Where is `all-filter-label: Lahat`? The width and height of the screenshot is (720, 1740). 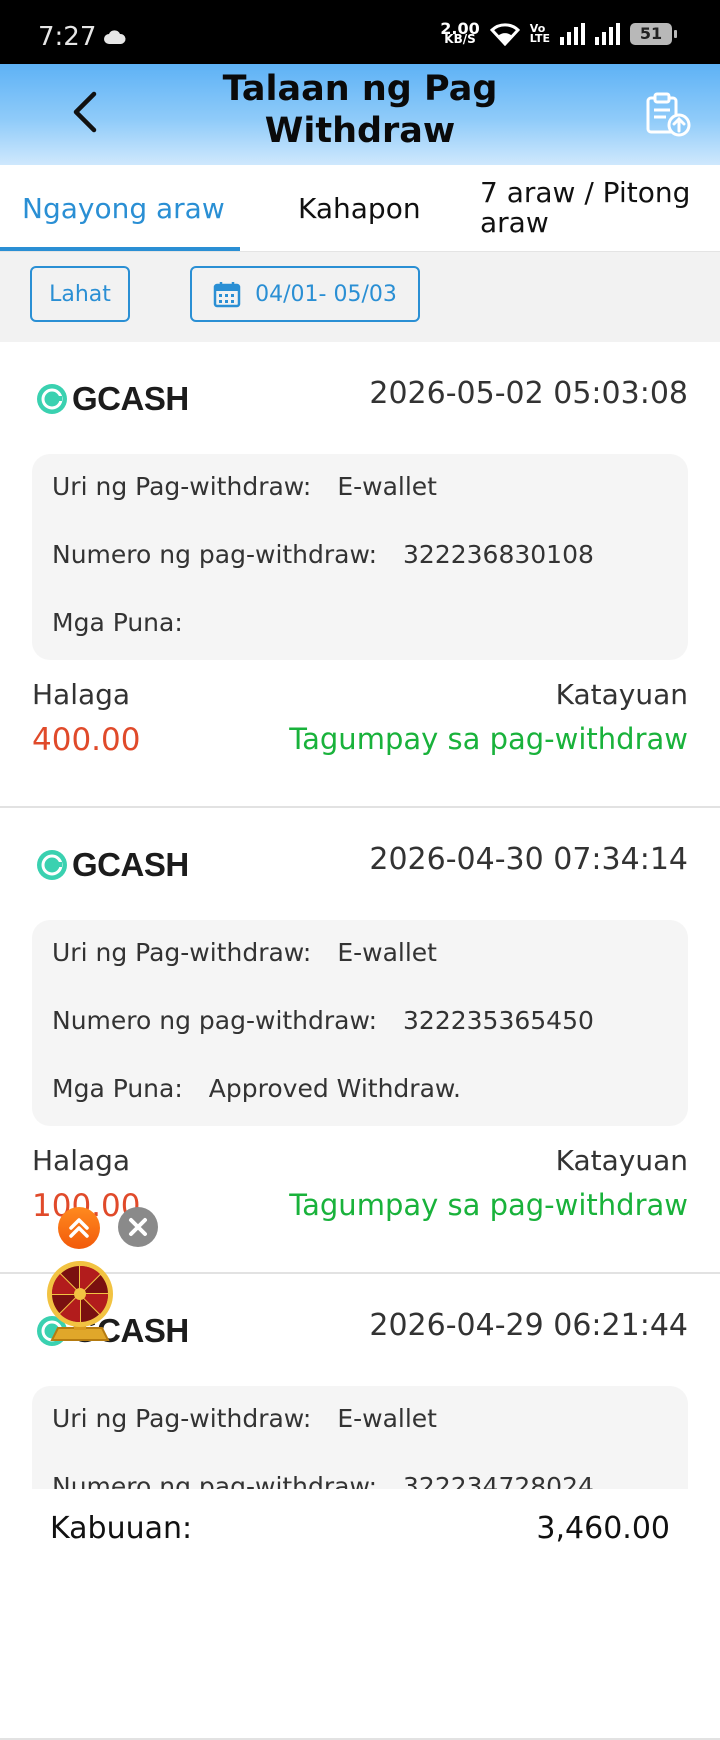
all-filter-label: Lahat is located at coordinates (80, 294).